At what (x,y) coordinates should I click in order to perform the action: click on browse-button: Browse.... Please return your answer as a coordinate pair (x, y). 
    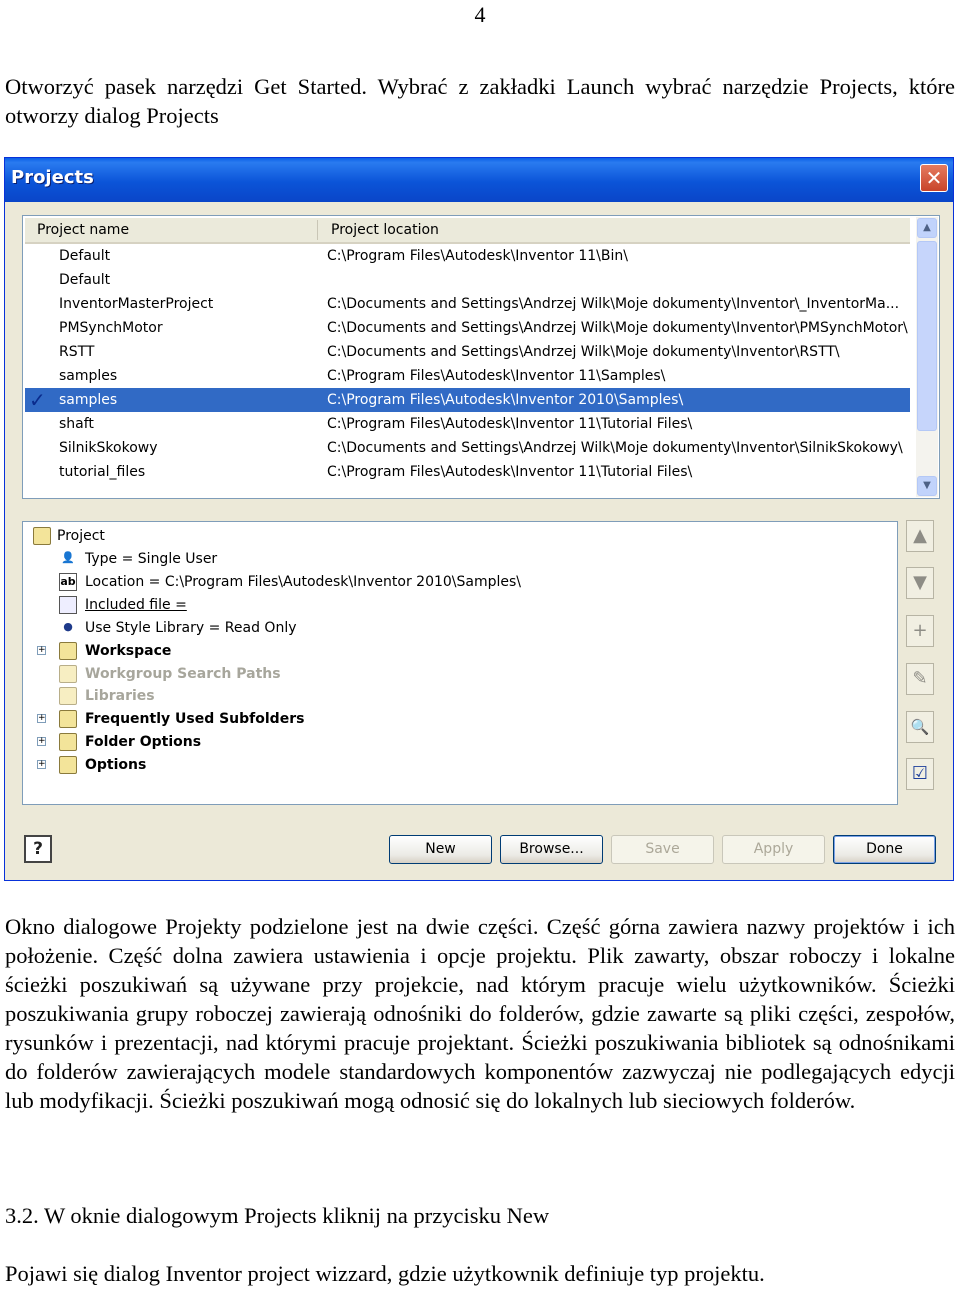
    Looking at the image, I should click on (551, 849).